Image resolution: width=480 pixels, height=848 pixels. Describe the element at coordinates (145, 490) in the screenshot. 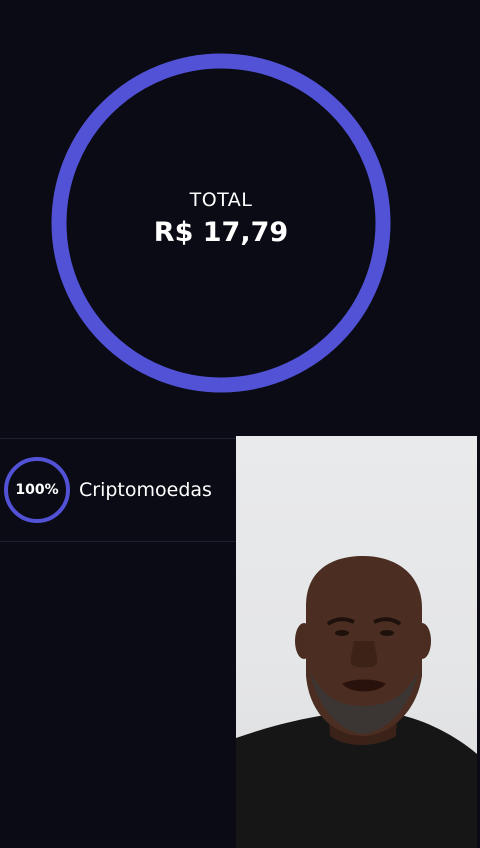

I see `category-label: Criptomoedas` at that location.